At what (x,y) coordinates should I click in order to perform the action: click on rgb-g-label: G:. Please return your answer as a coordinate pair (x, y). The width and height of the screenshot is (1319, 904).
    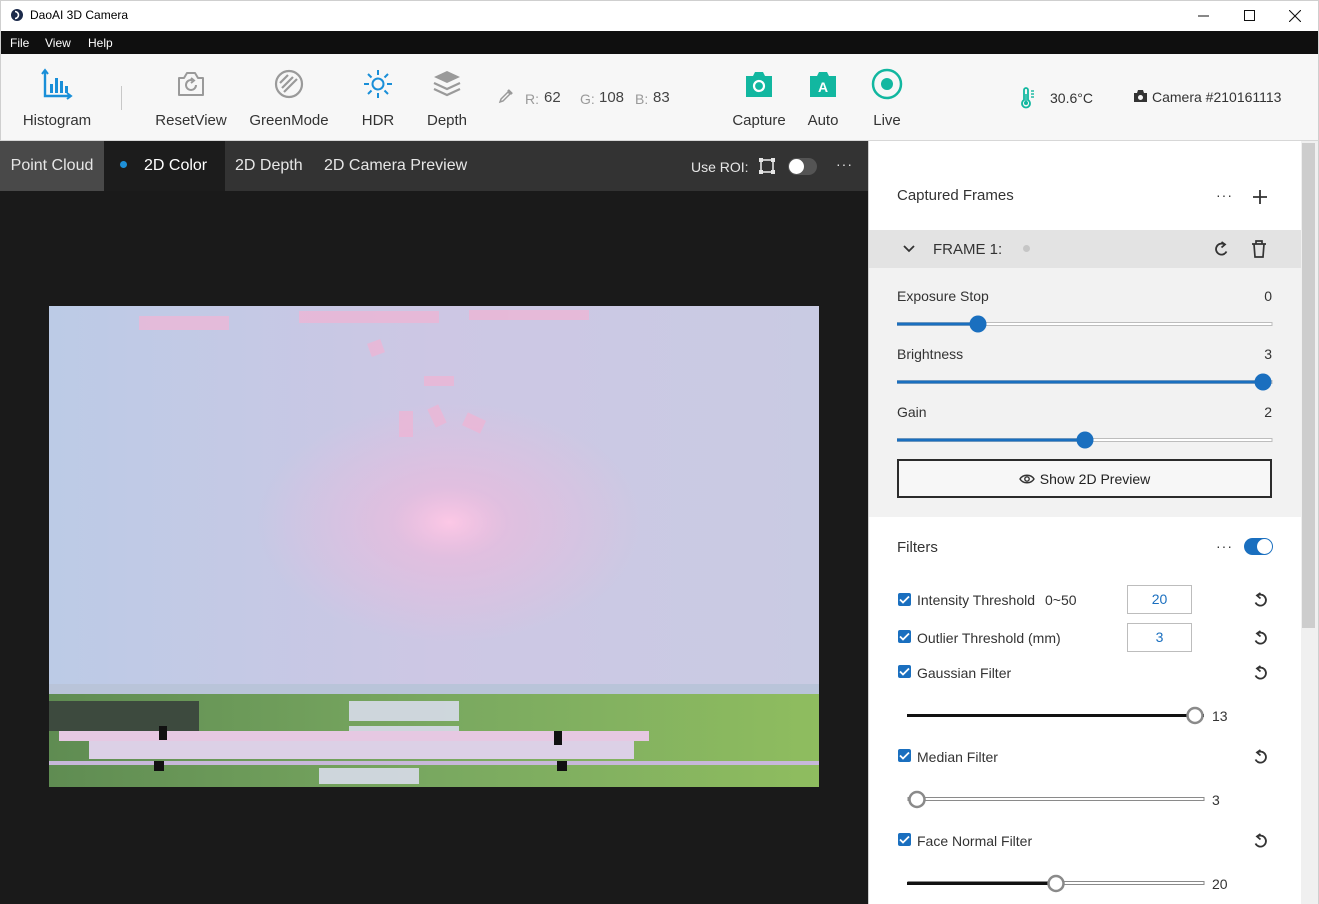
    Looking at the image, I should click on (587, 99).